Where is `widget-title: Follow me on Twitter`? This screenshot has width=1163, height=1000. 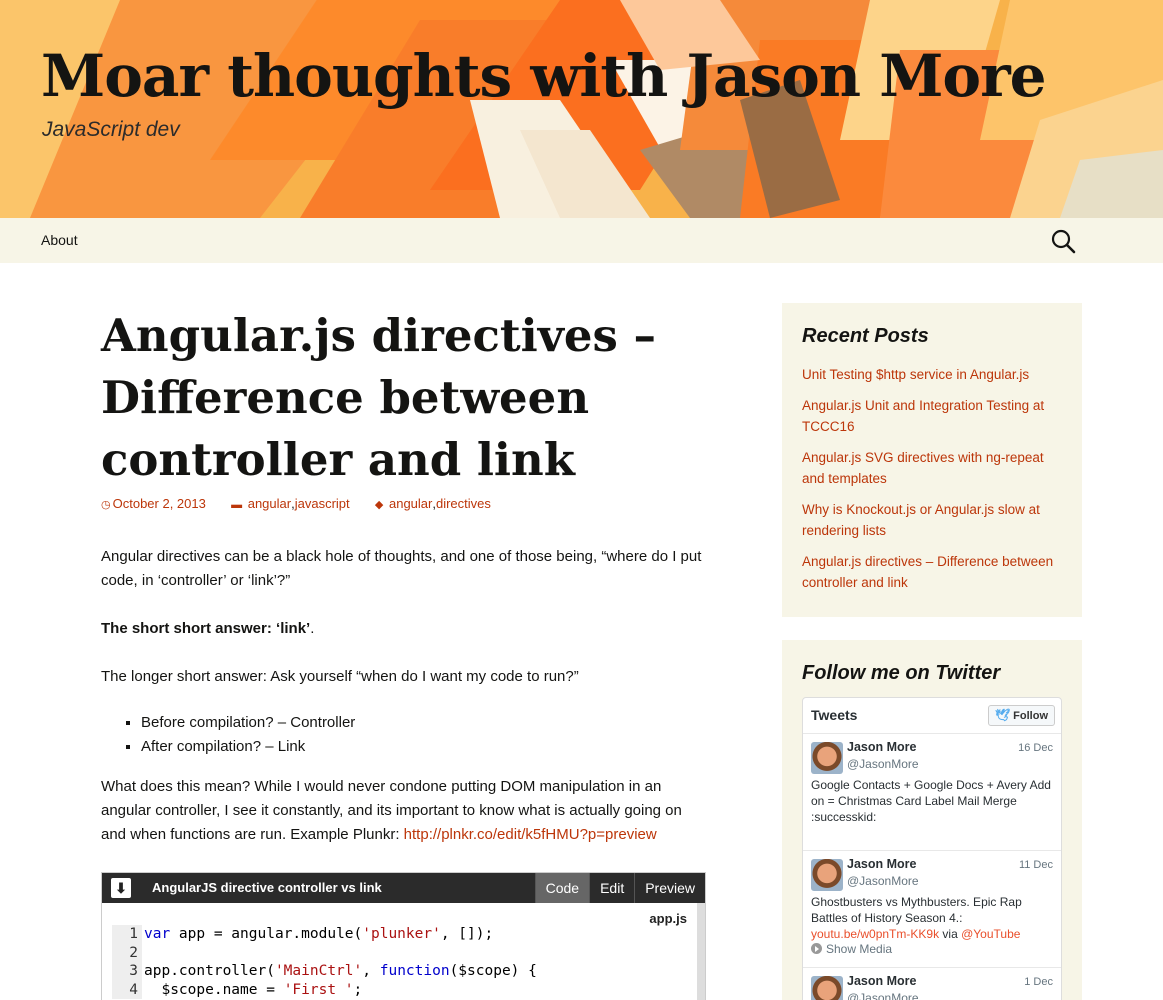 widget-title: Follow me on Twitter is located at coordinates (901, 673).